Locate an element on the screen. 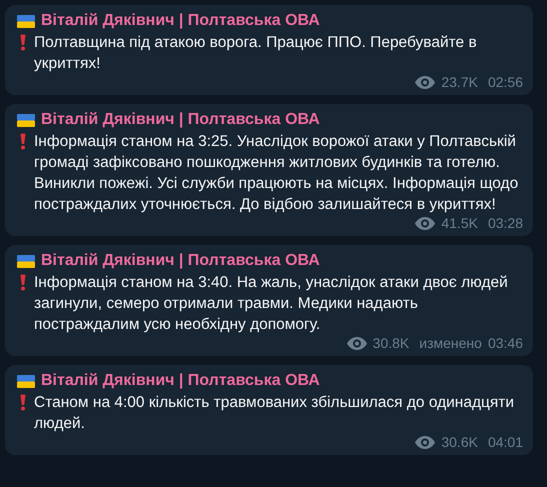 The width and height of the screenshot is (547, 487). view-count: 30.8K is located at coordinates (391, 343).